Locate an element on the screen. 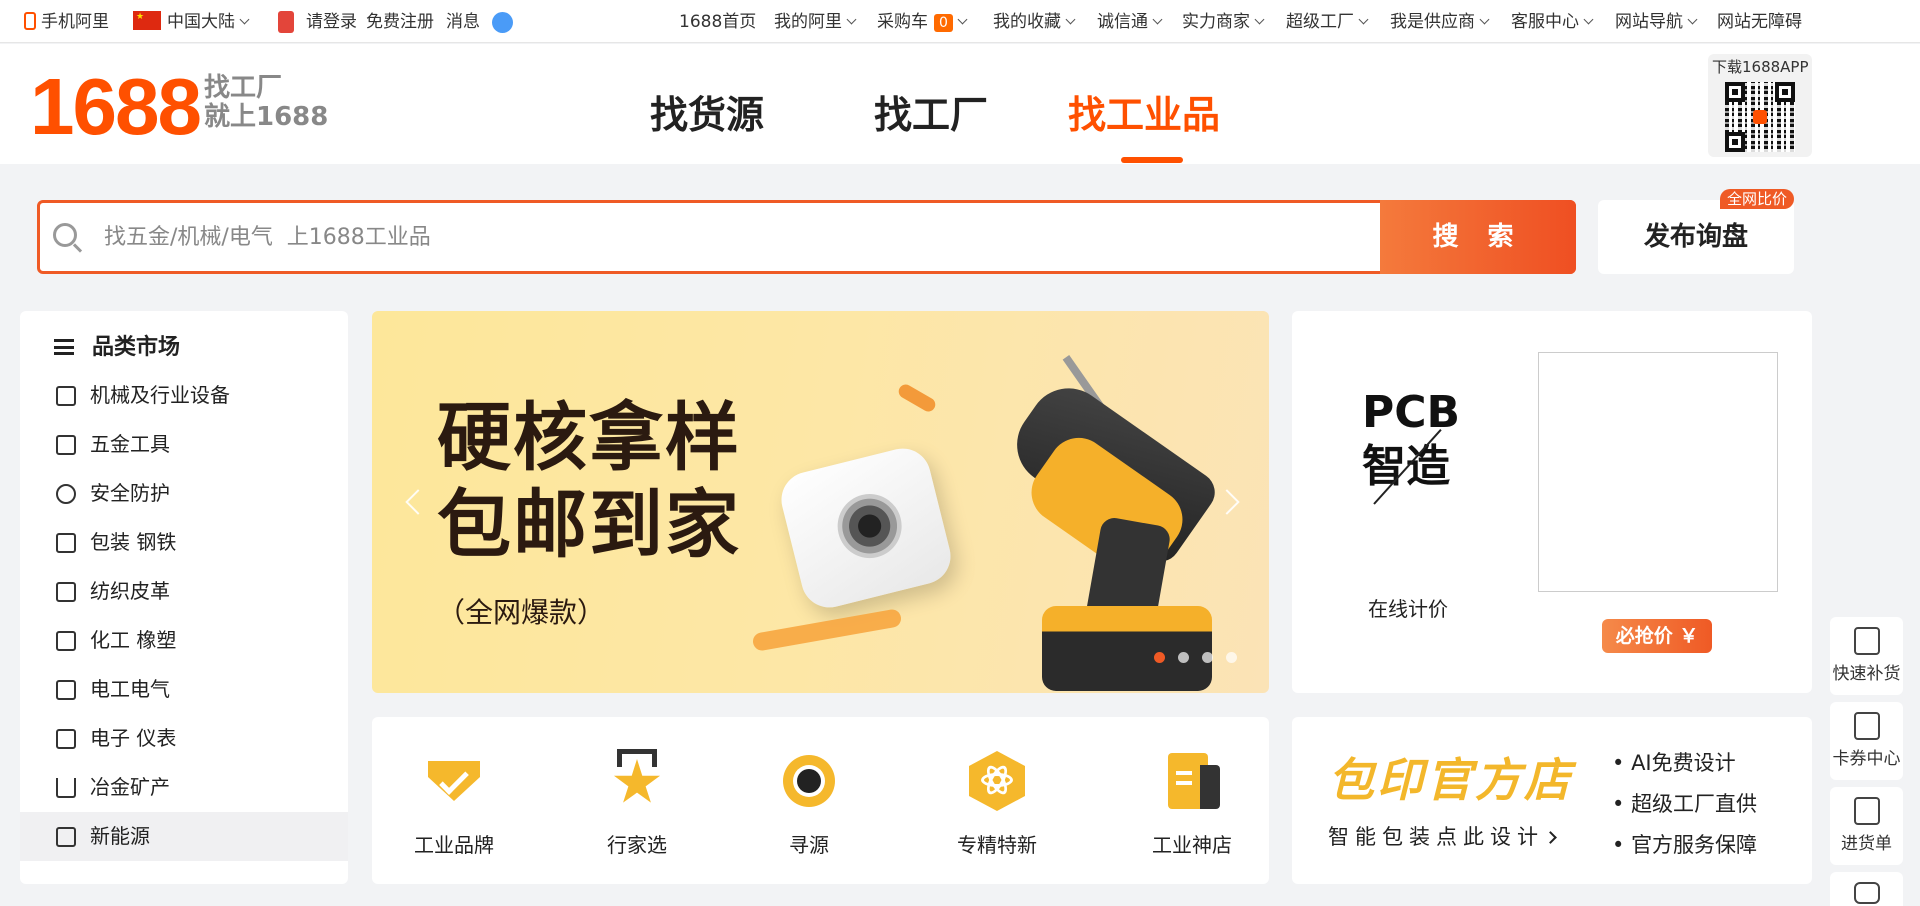 The height and width of the screenshot is (906, 1920). sidebar-item-safety: 安全防护 is located at coordinates (184, 493).